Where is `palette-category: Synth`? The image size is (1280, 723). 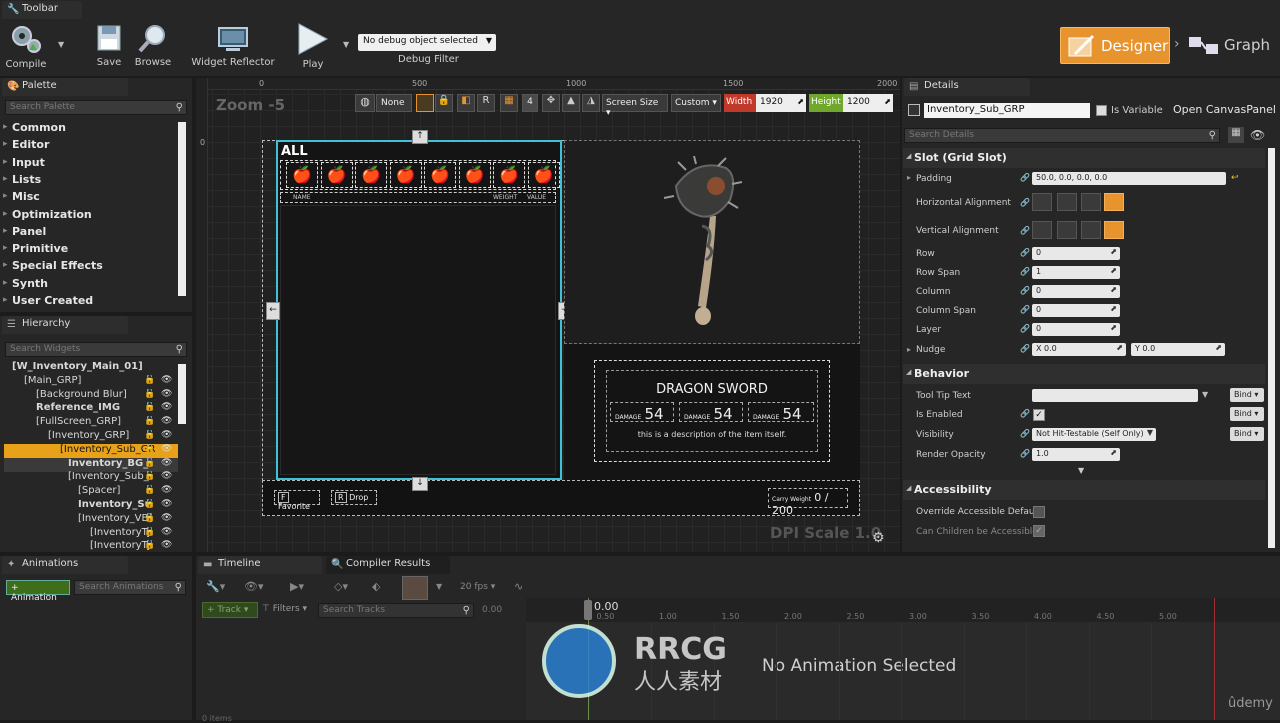 palette-category: Synth is located at coordinates (25, 283).